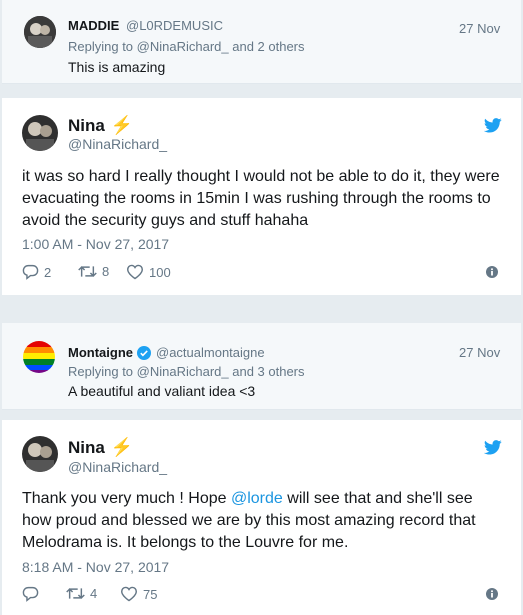 The image size is (523, 615). Describe the element at coordinates (266, 46) in the screenshot. I see `replying-suffix: and 2 others` at that location.